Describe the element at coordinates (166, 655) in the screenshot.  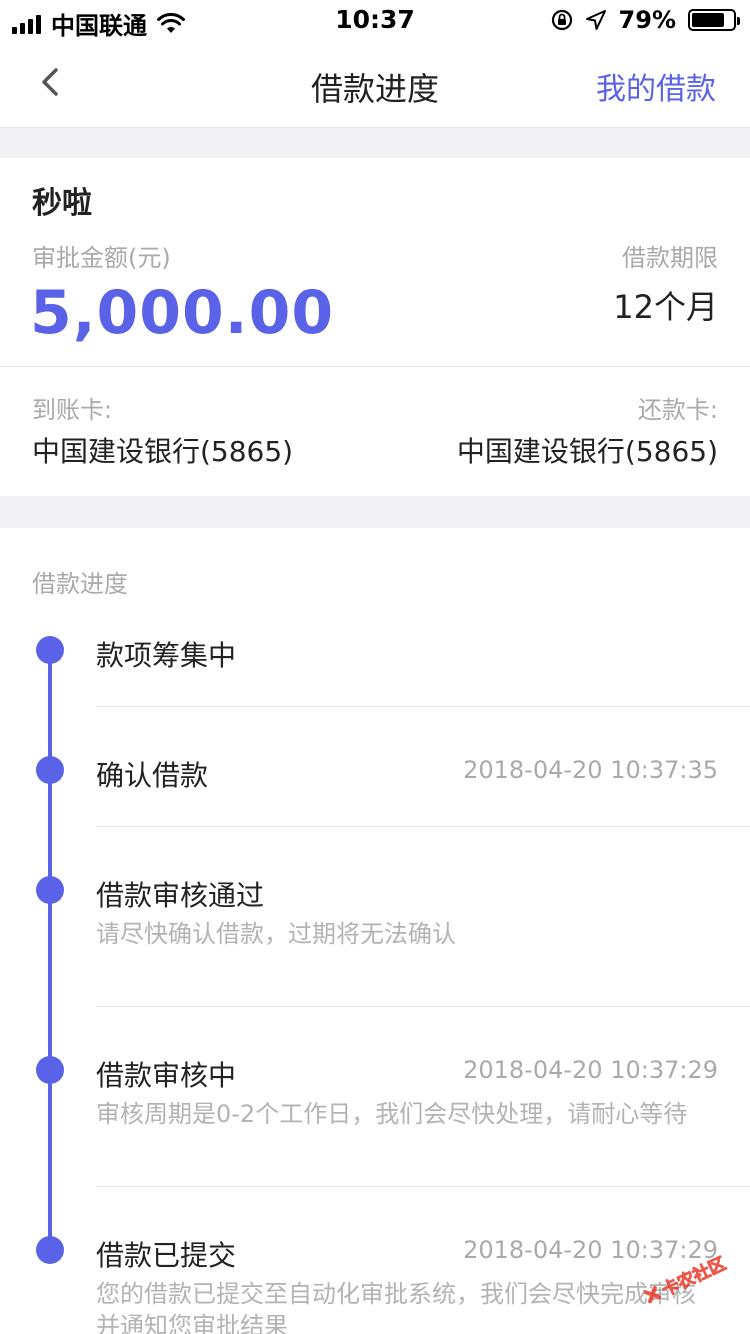
I see `step-title: 款项筹集中` at that location.